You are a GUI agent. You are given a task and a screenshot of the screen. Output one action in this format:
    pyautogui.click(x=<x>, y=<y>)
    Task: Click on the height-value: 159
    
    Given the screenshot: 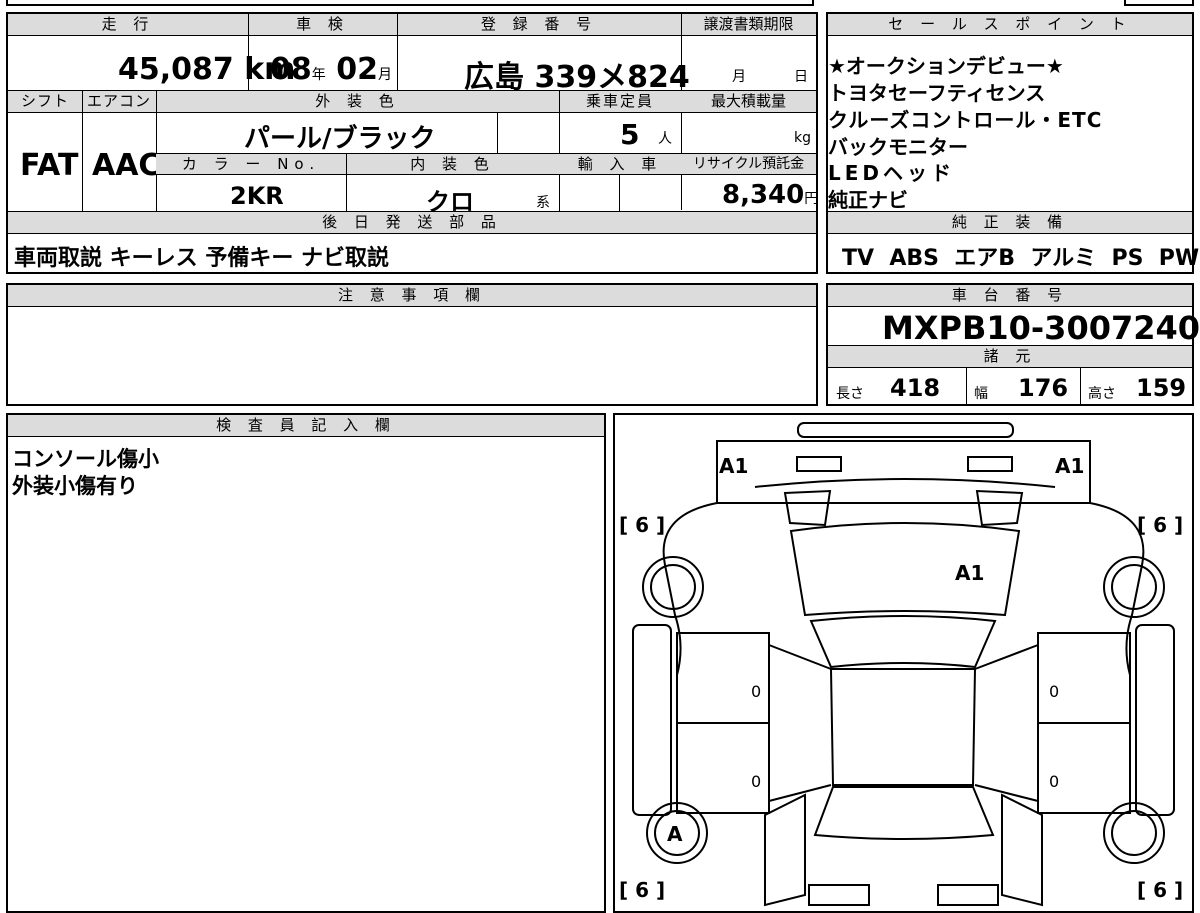 What is the action you would take?
    pyautogui.click(x=1161, y=388)
    